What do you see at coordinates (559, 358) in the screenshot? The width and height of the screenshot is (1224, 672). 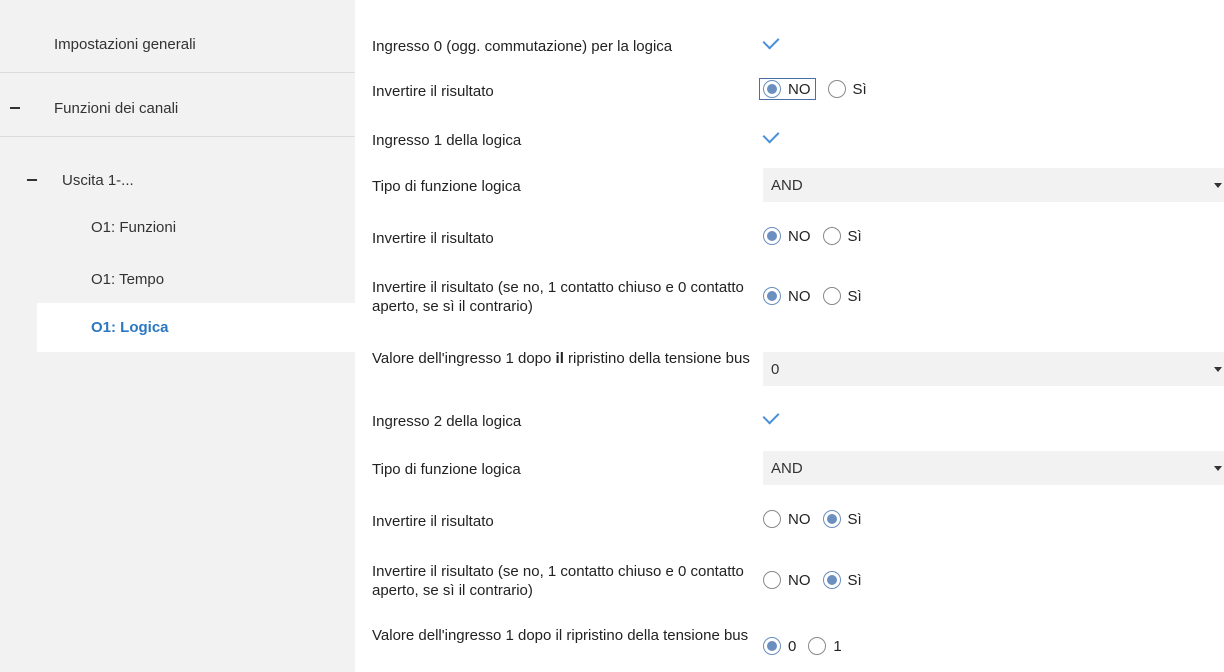 I see `param-label-bold: il` at bounding box center [559, 358].